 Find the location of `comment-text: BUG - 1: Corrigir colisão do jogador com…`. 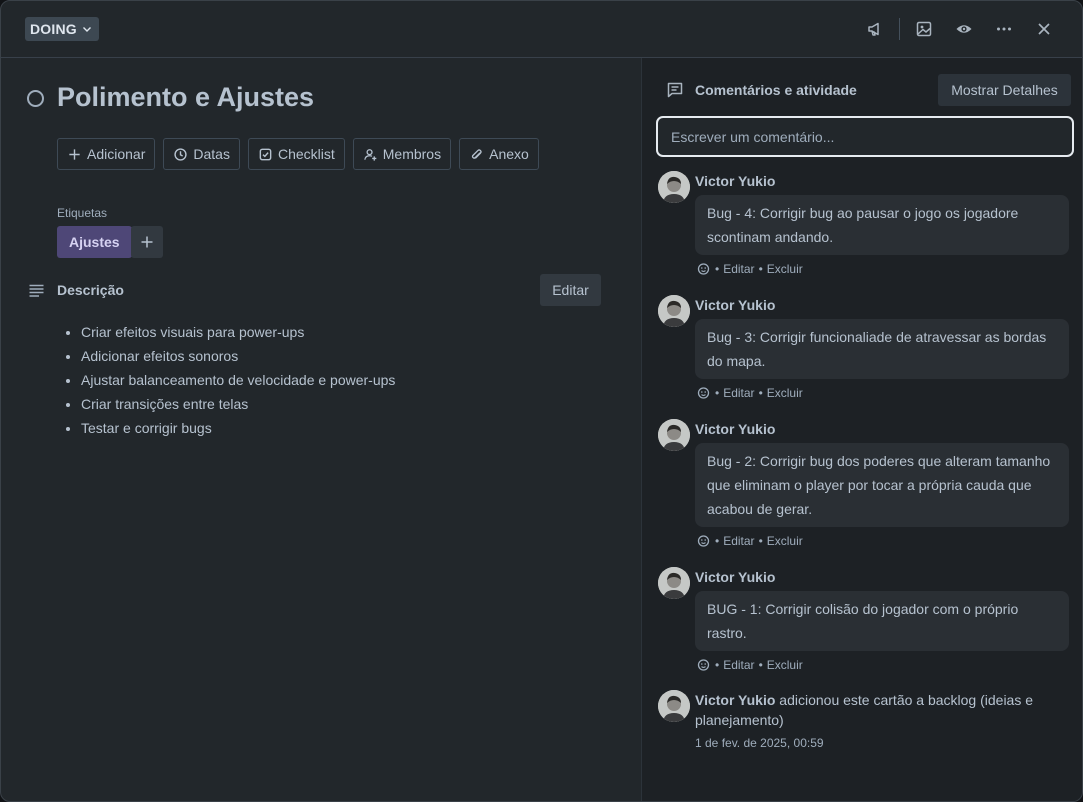

comment-text: BUG - 1: Corrigir colisão do jogador com… is located at coordinates (882, 621).